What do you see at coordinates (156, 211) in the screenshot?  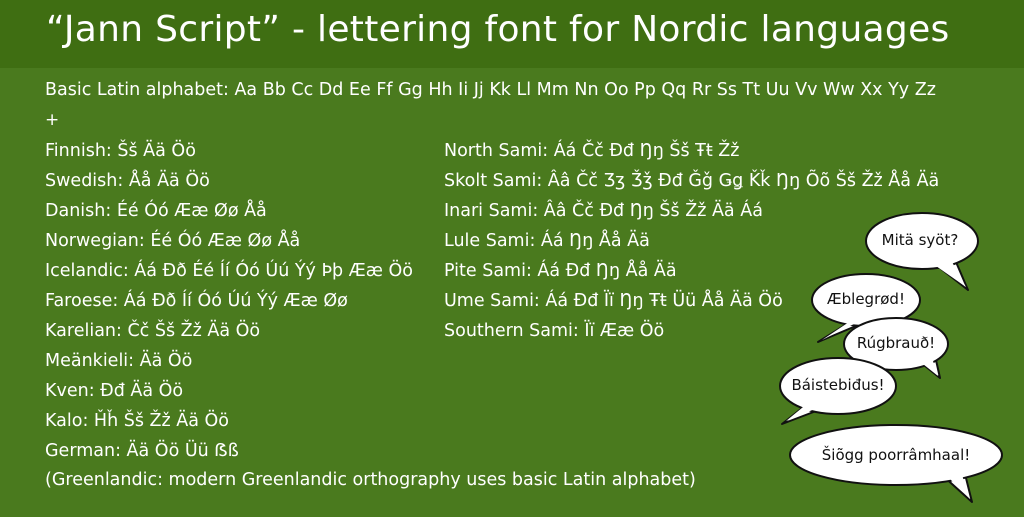 I see `language-danish: Danish: Éé Óó Ææ Øø Åå` at bounding box center [156, 211].